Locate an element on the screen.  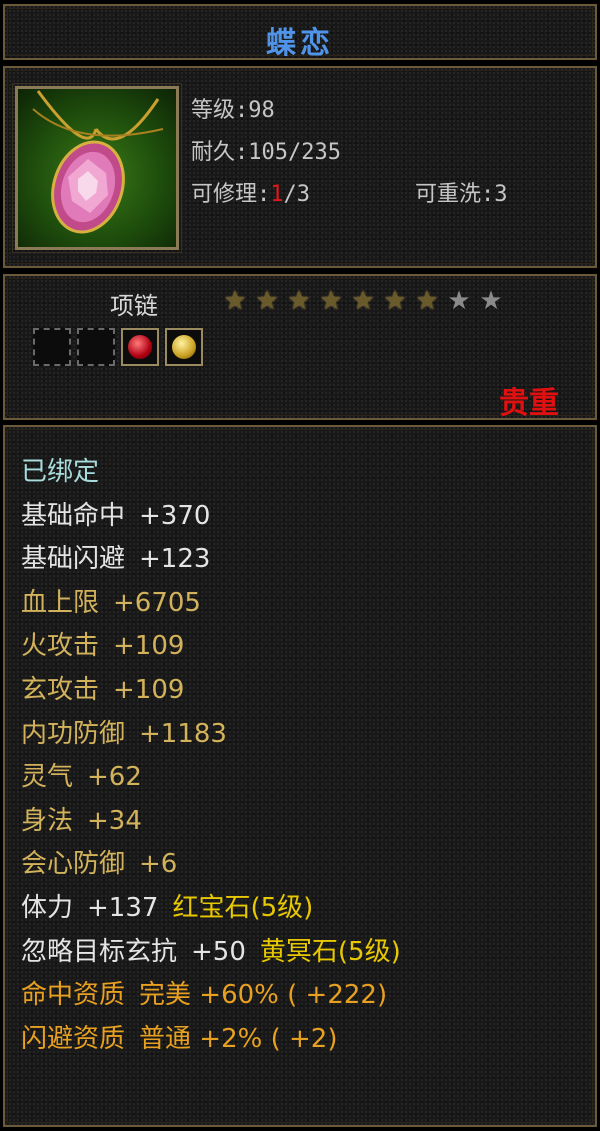
stat-row: 内功防御 +1183 is located at coordinates (211, 735).